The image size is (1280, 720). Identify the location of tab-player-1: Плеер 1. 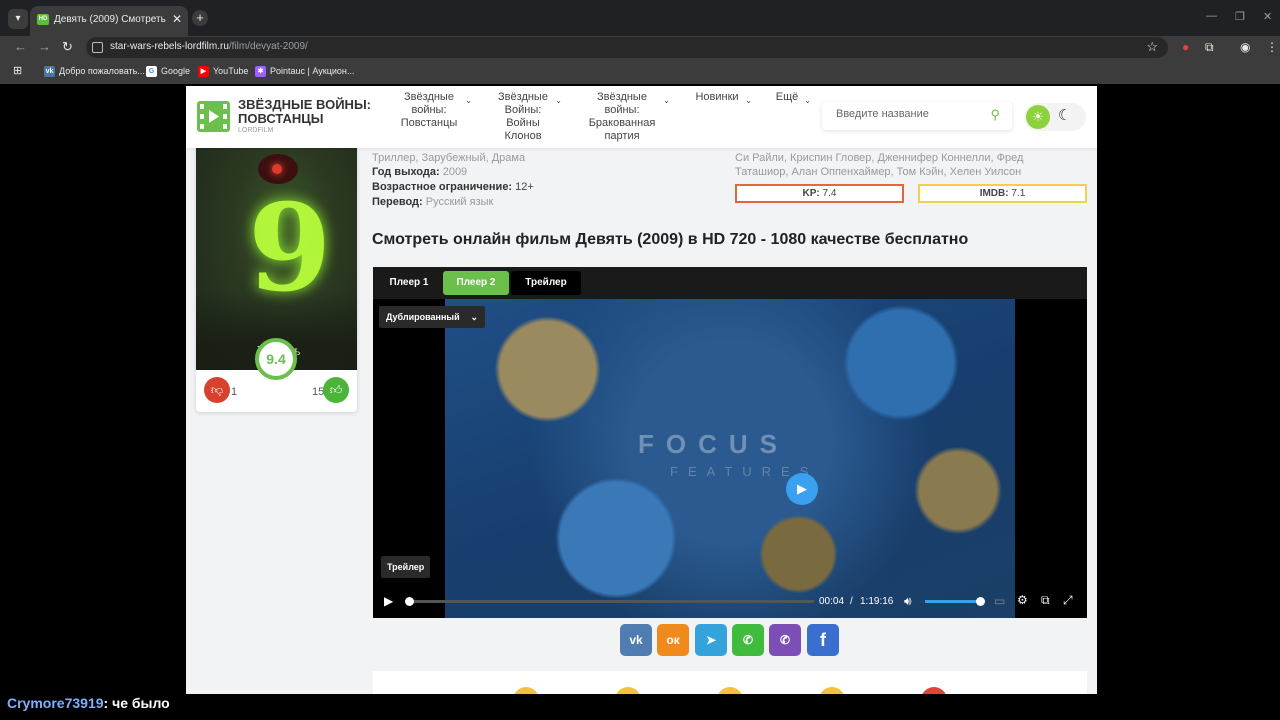
(409, 283).